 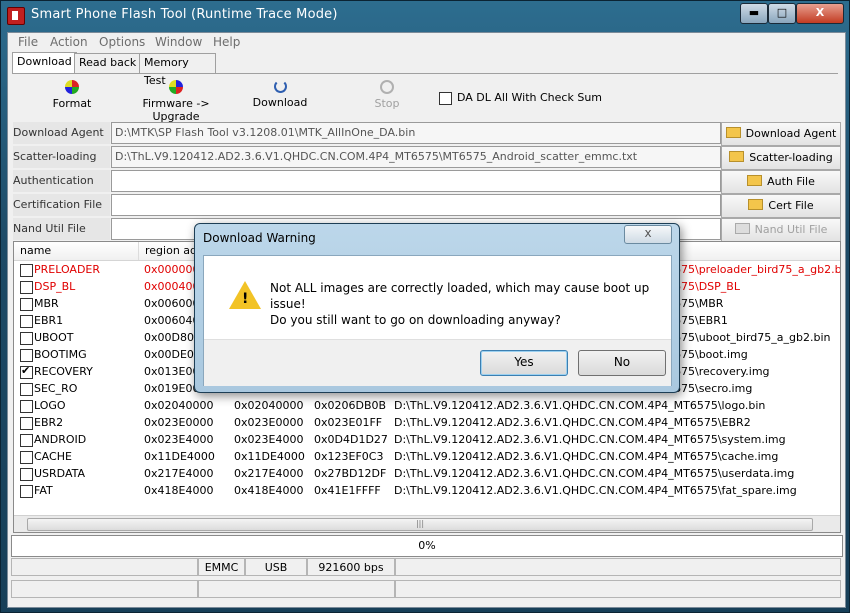 What do you see at coordinates (752, 337) in the screenshot?
I see `cell-location: 675\uboot_bird75_a_gb2.bin` at bounding box center [752, 337].